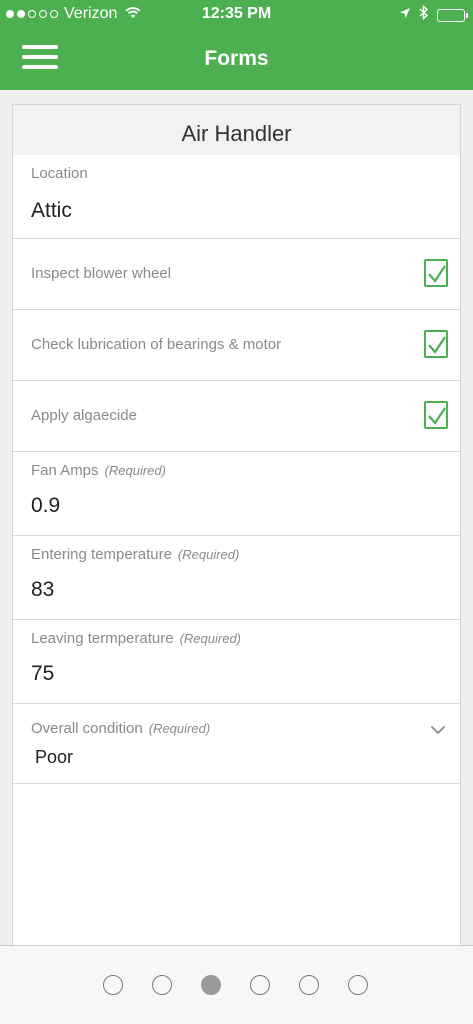 This screenshot has width=473, height=1024. Describe the element at coordinates (121, 728) in the screenshot. I see `condition-label: Overall condition (Required)` at that location.